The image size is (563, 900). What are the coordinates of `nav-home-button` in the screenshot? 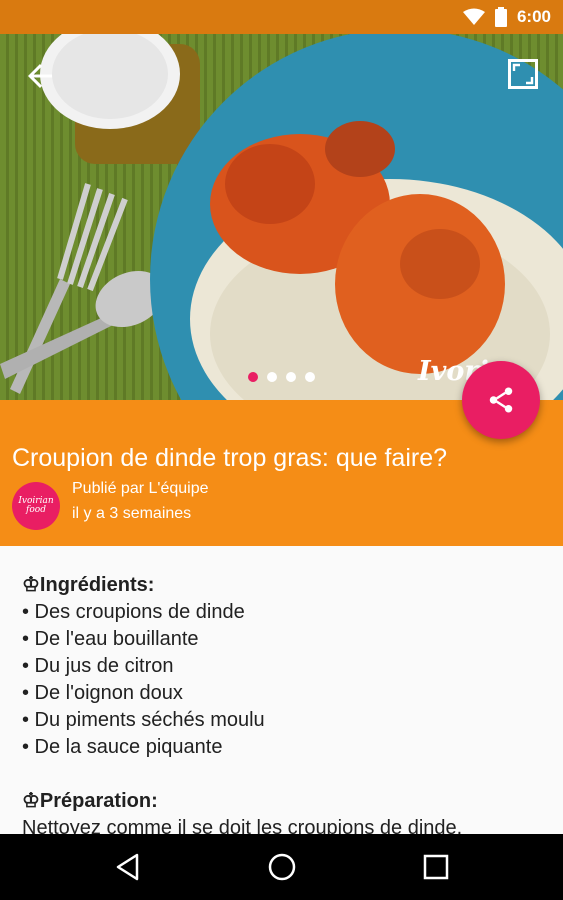 It's located at (282, 867).